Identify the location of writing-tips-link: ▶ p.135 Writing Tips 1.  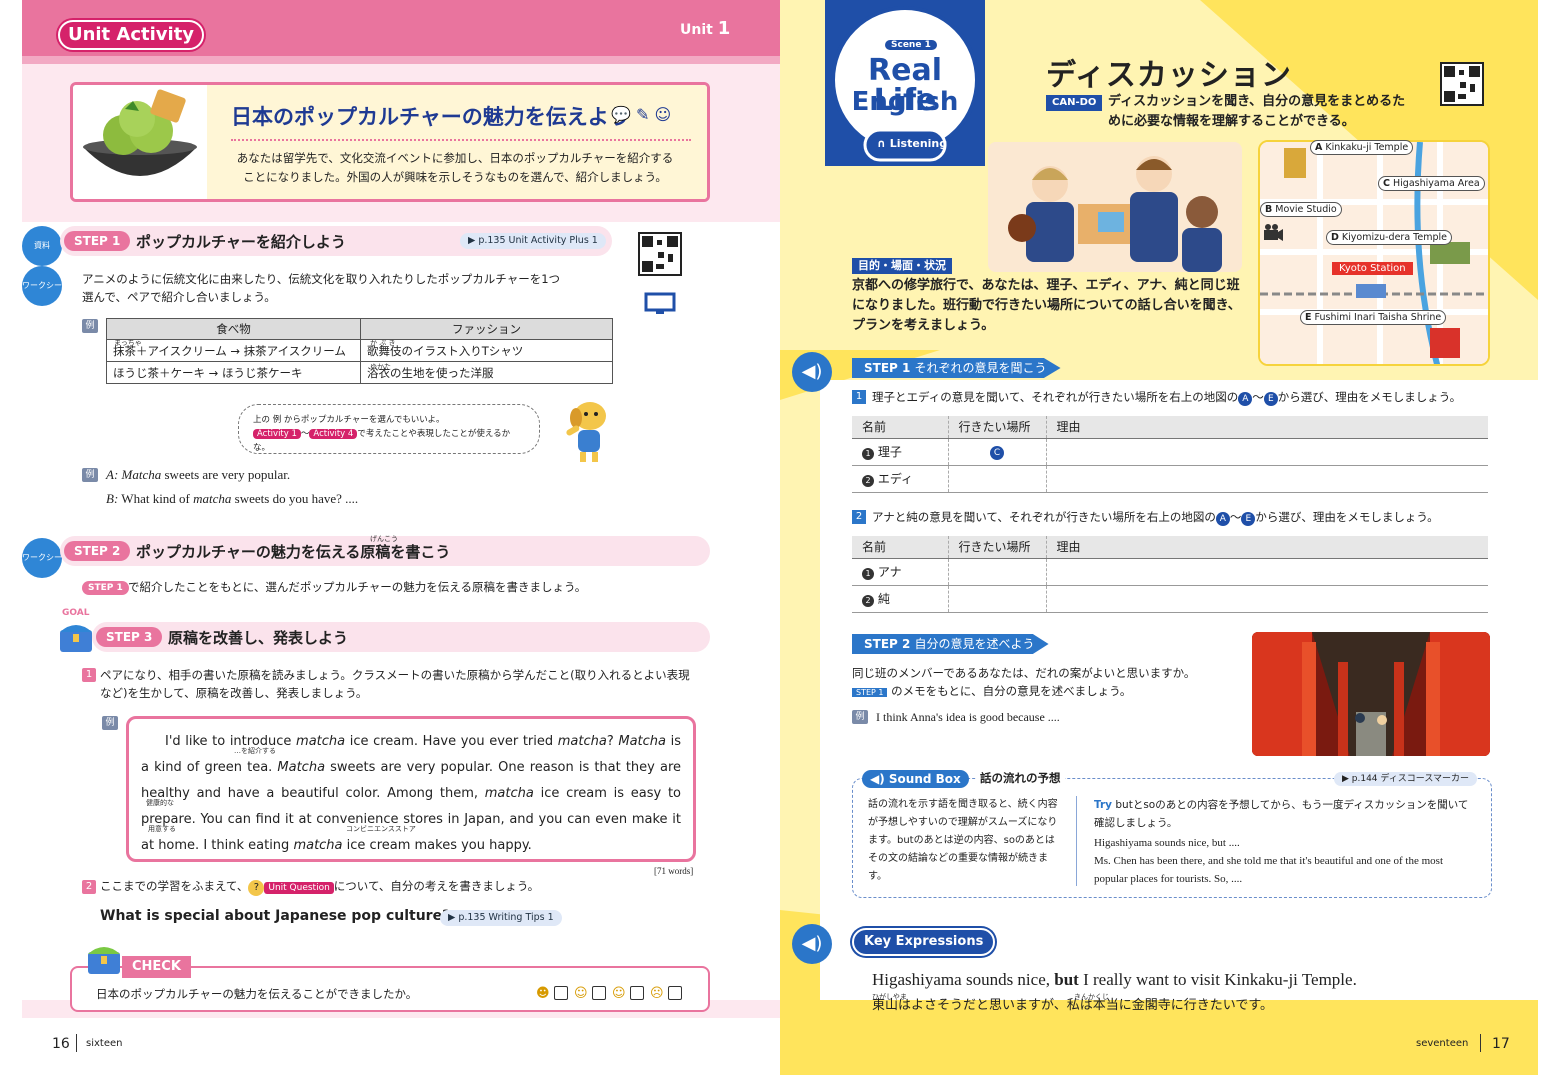
(501, 918).